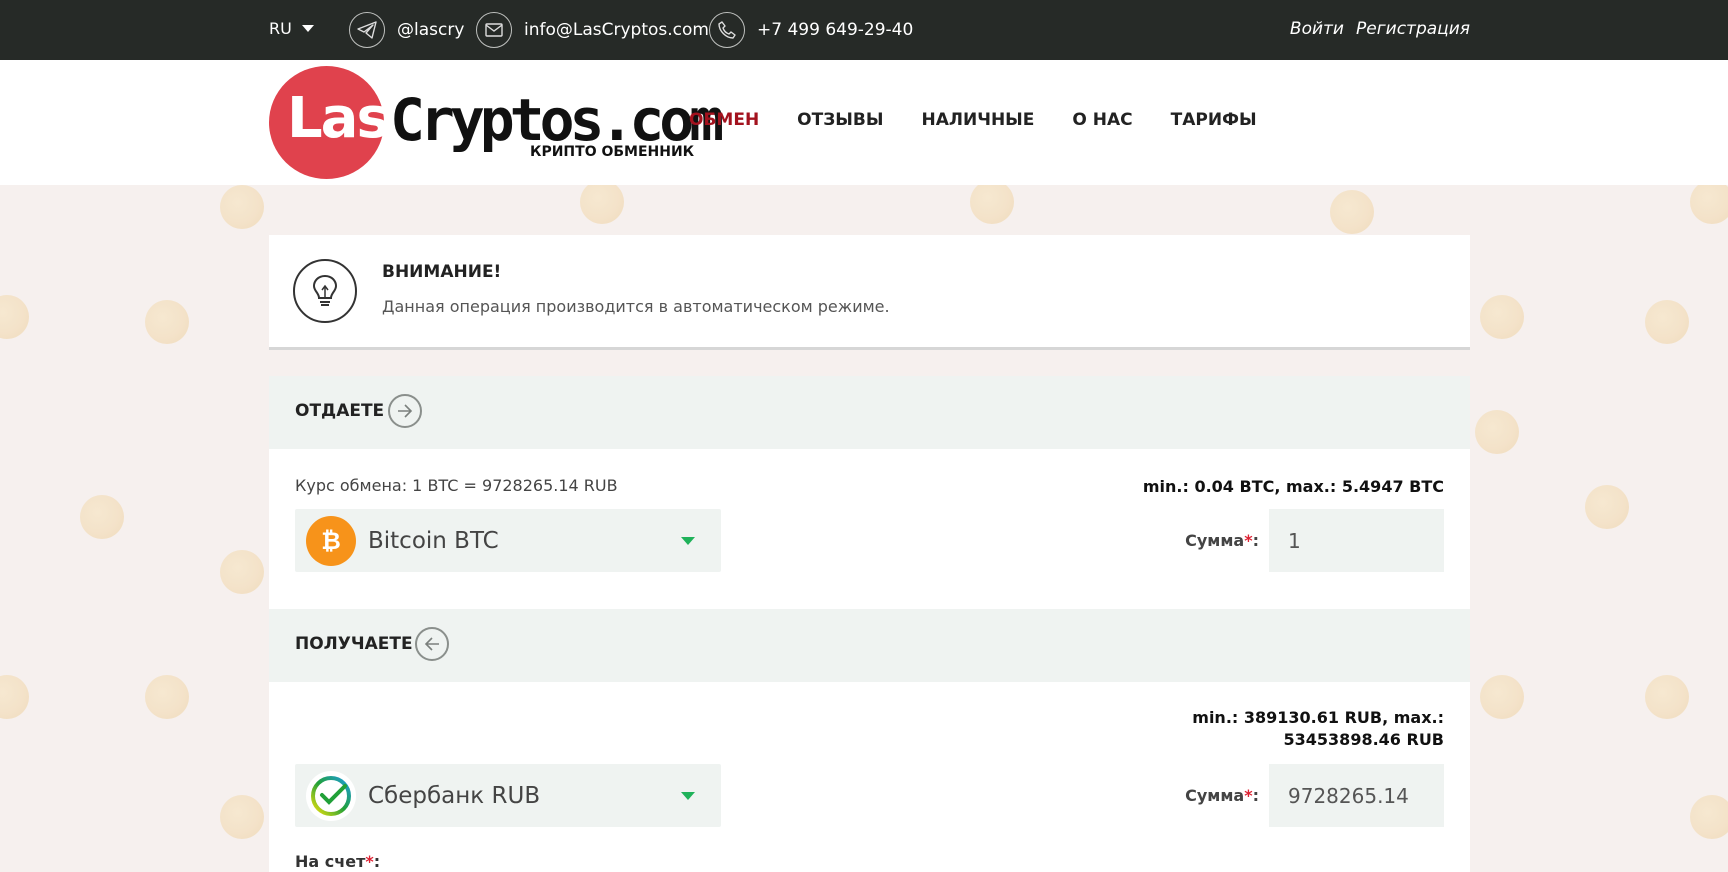 The width and height of the screenshot is (1728, 872). Describe the element at coordinates (431, 30) in the screenshot. I see `telegram-handle: @lascry` at that location.